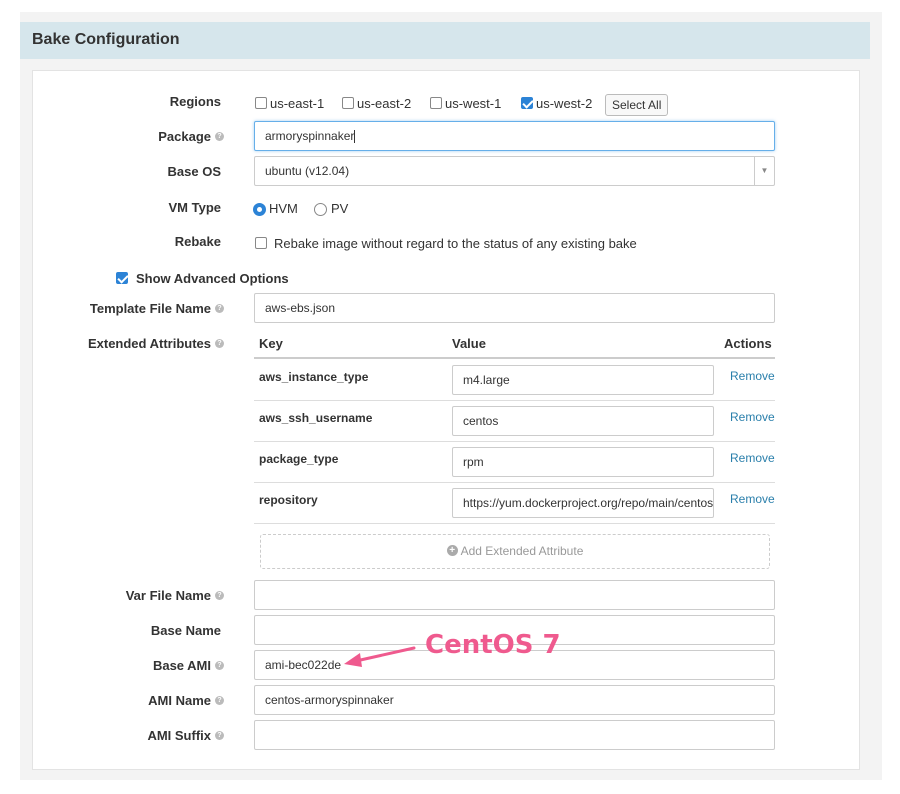 Image resolution: width=900 pixels, height=794 pixels. What do you see at coordinates (452, 551) in the screenshot?
I see `plus-circle-icon: +` at bounding box center [452, 551].